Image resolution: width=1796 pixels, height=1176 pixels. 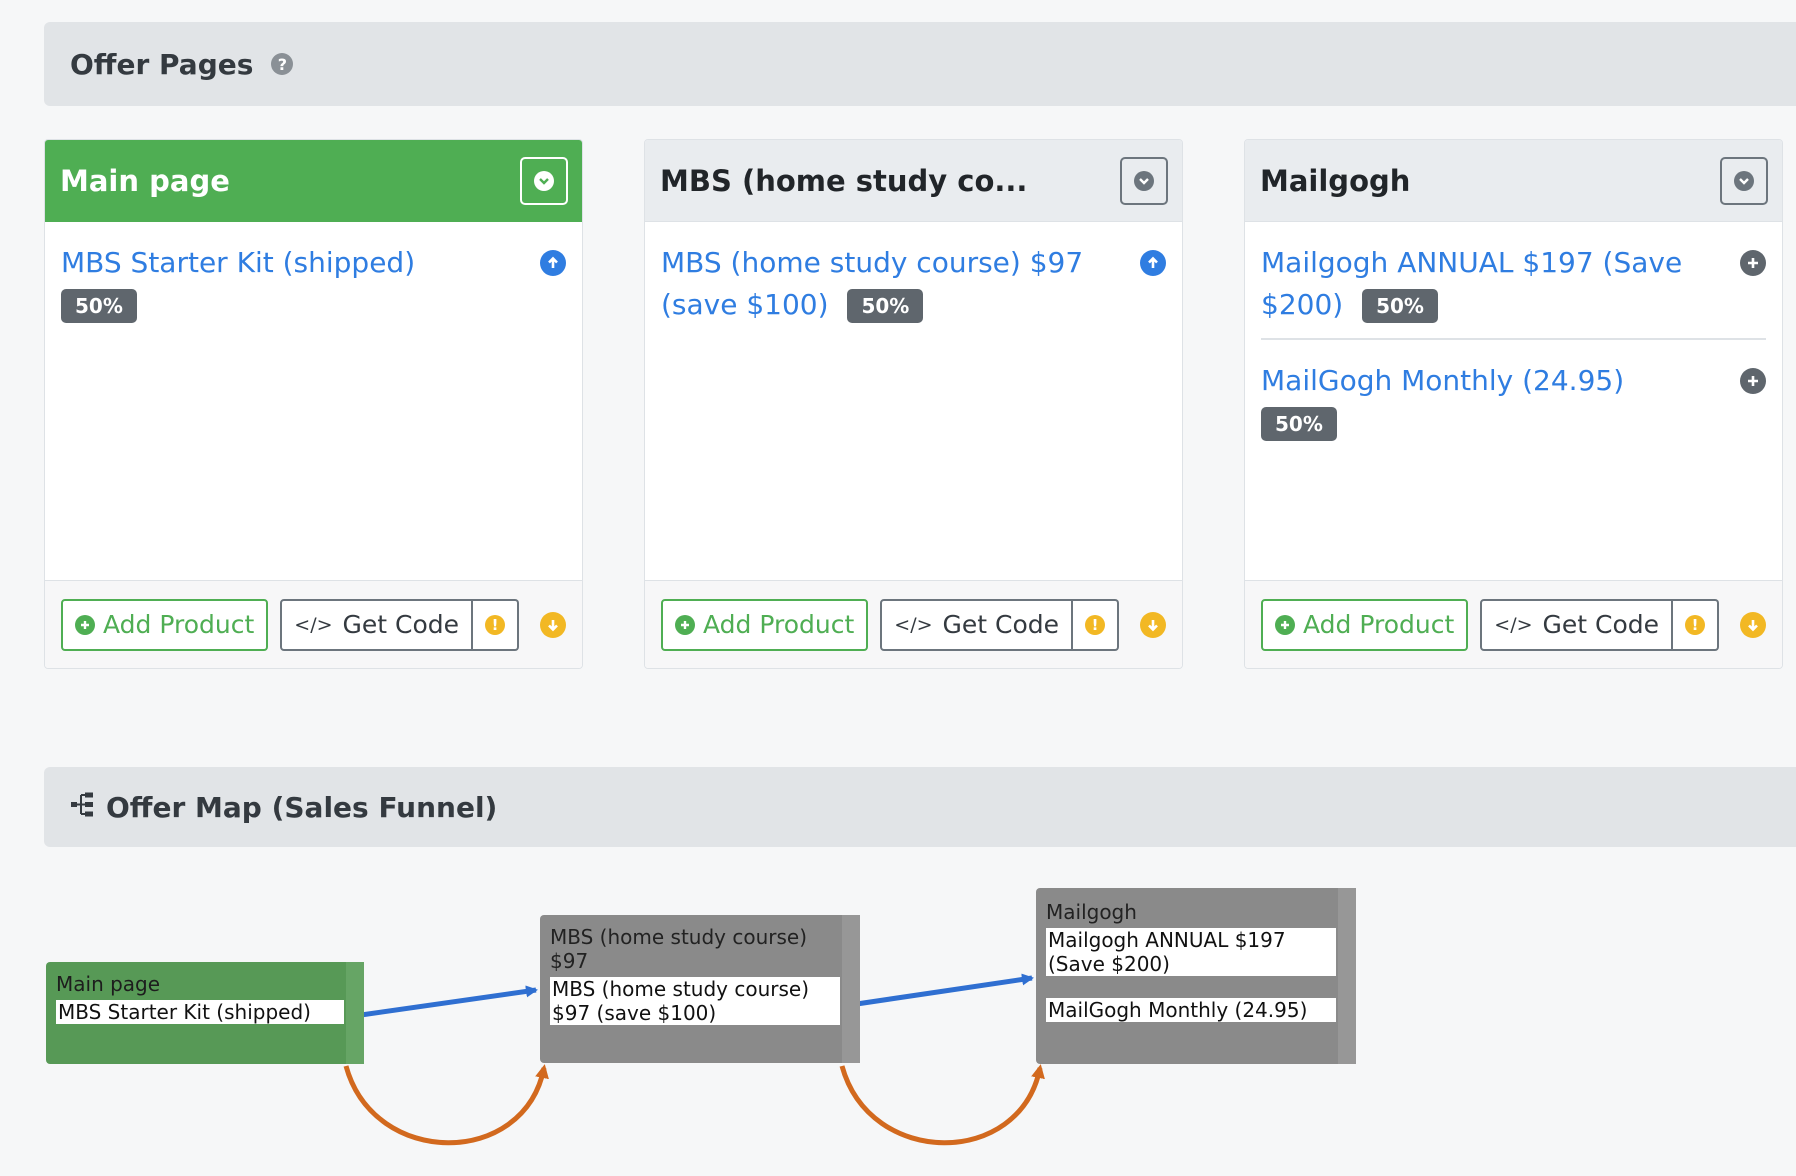 I want to click on offer-pages-header: Offer Pages ?, so click(x=920, y=64).